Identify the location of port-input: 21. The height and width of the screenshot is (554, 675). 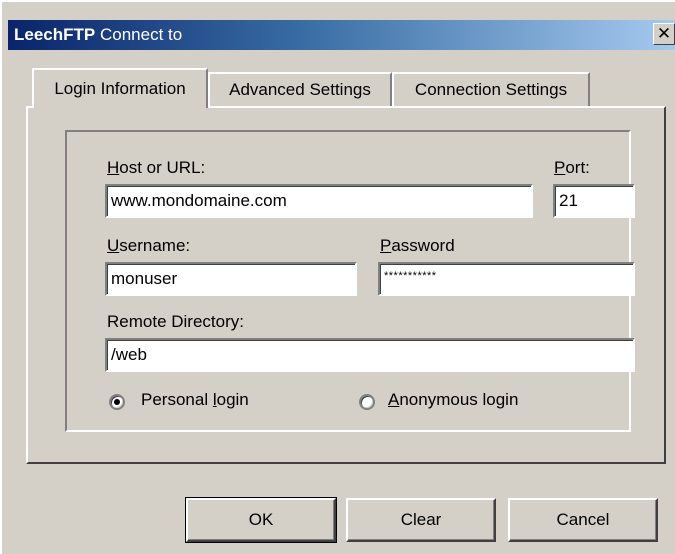
(594, 201).